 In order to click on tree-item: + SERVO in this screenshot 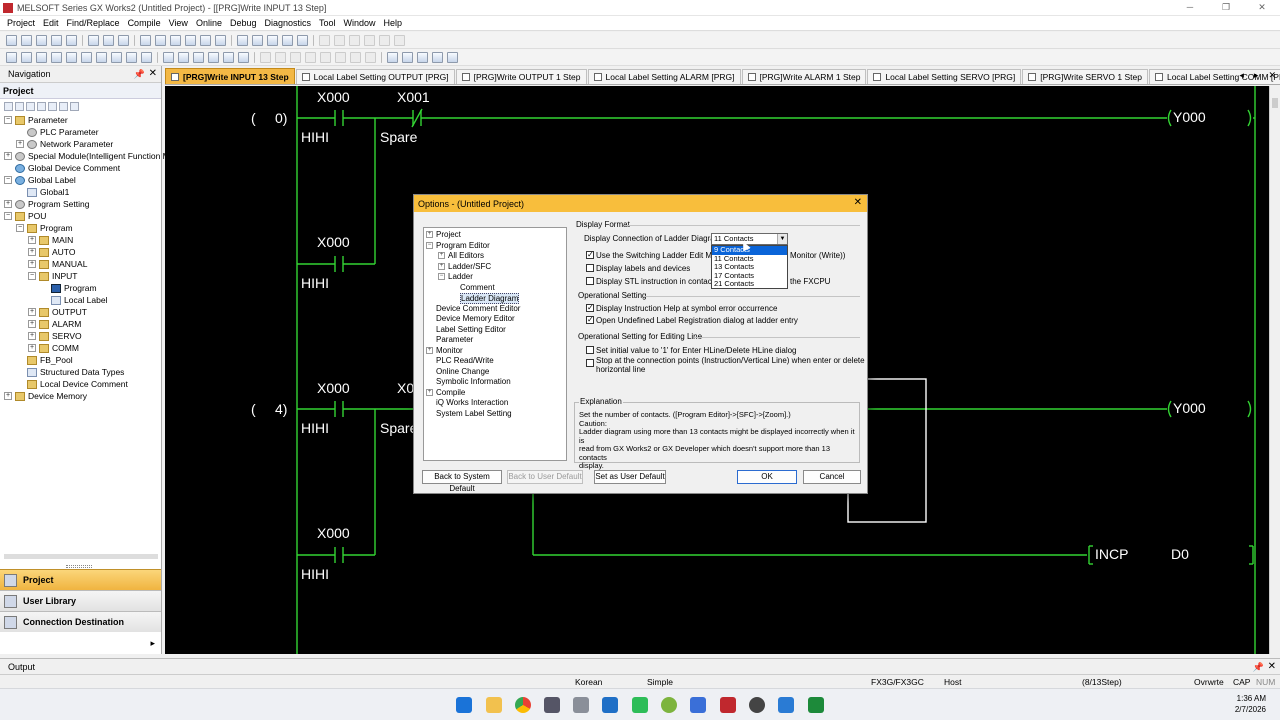, I will do `click(55, 336)`.